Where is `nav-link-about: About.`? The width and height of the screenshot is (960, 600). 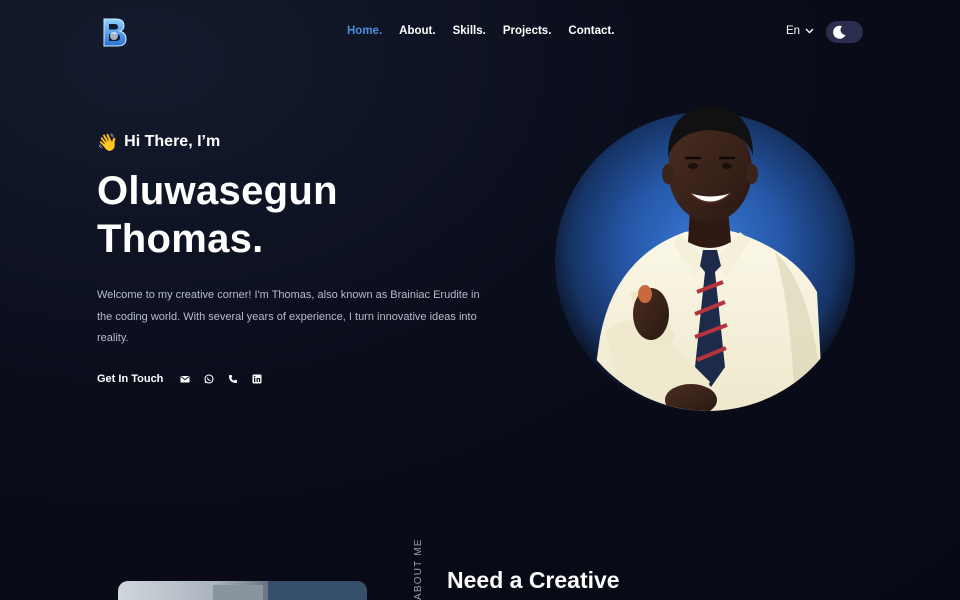
nav-link-about: About. is located at coordinates (417, 31).